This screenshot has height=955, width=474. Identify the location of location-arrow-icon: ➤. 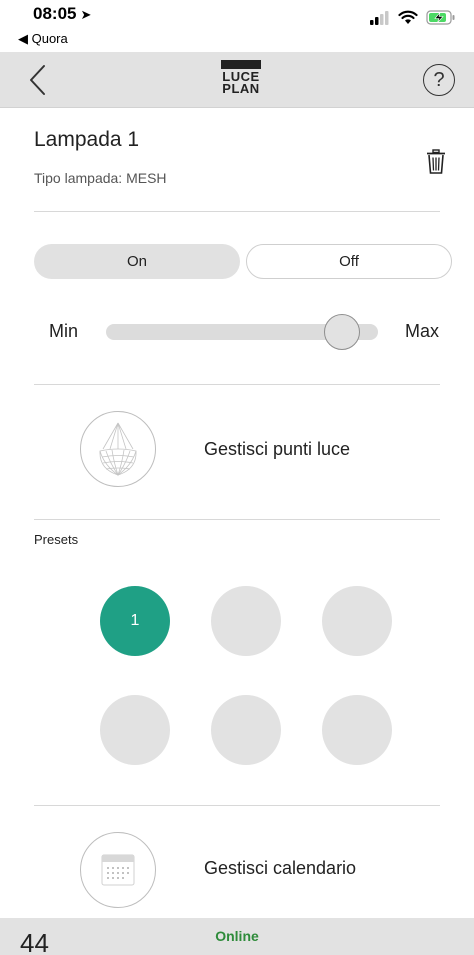
(86, 14).